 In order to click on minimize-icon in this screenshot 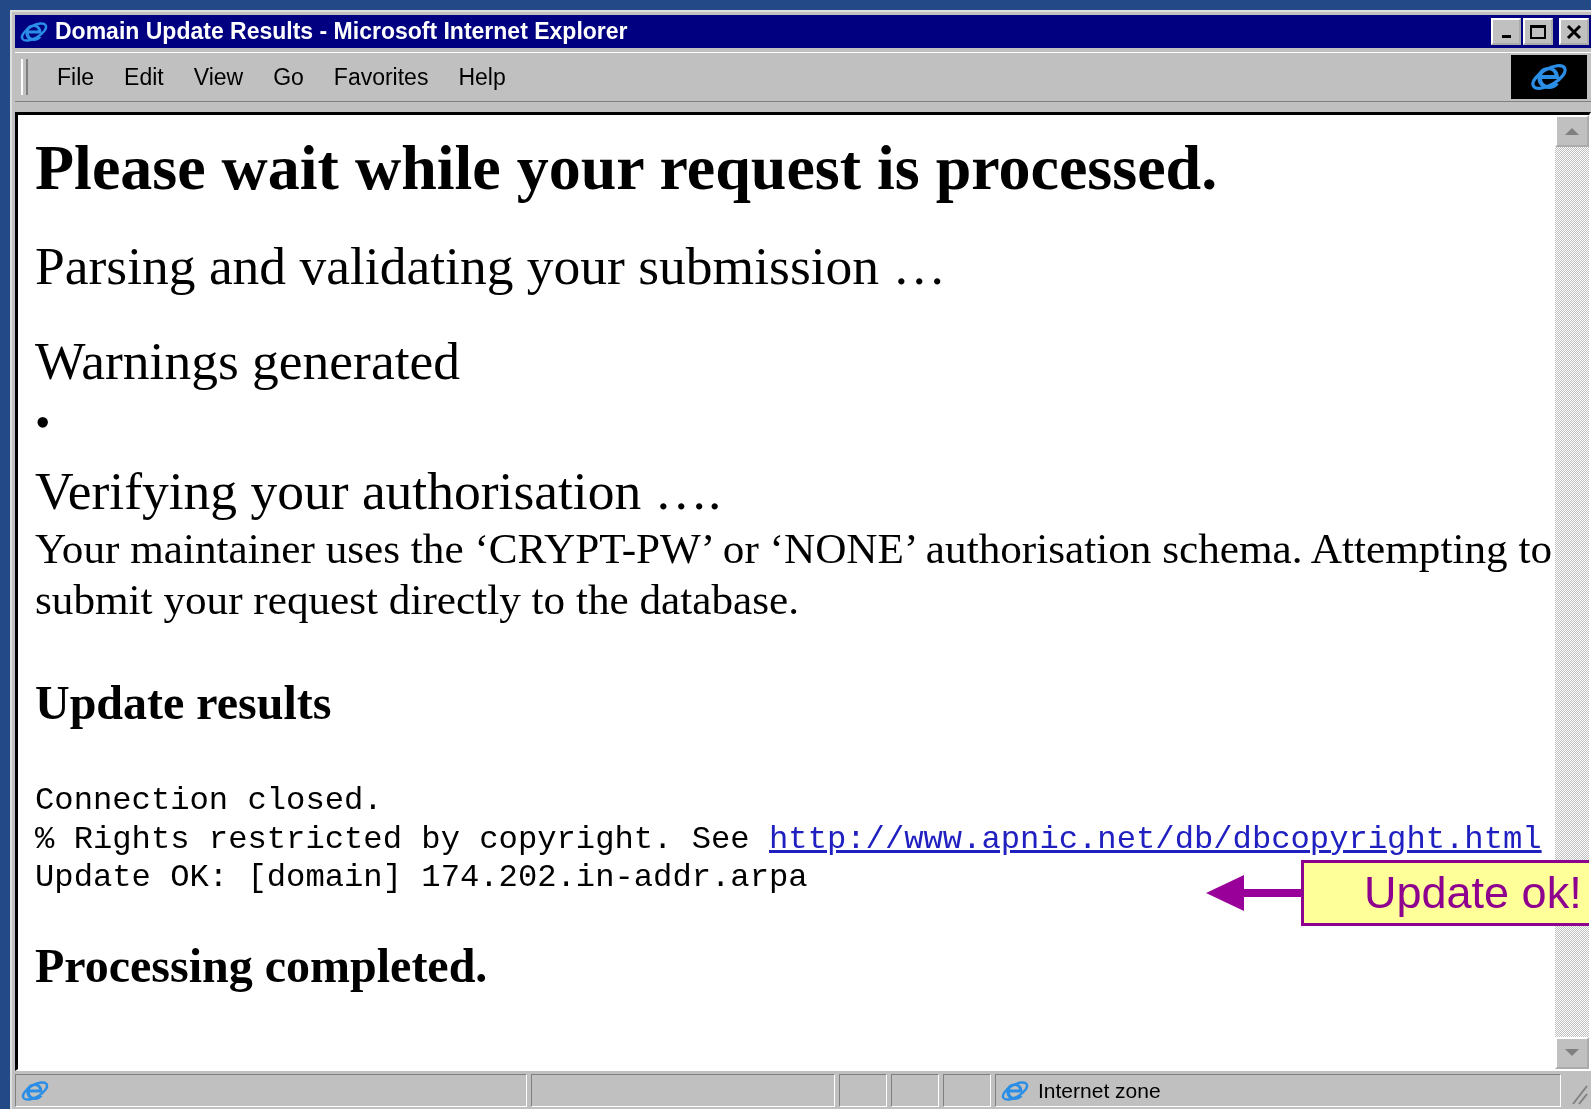, I will do `click(1506, 36)`.